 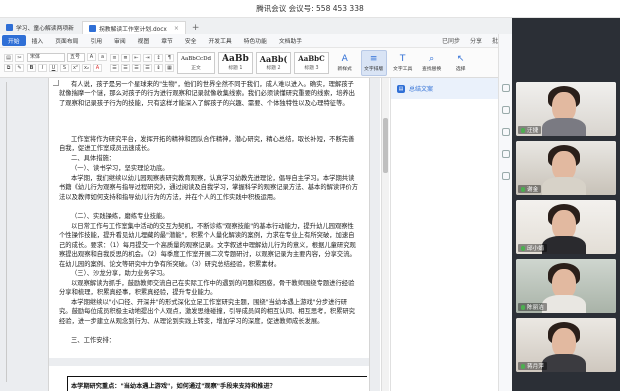 I want to click on tab-document-2: 拐教解读工作室计划.docx ×, so click(x=133, y=27).